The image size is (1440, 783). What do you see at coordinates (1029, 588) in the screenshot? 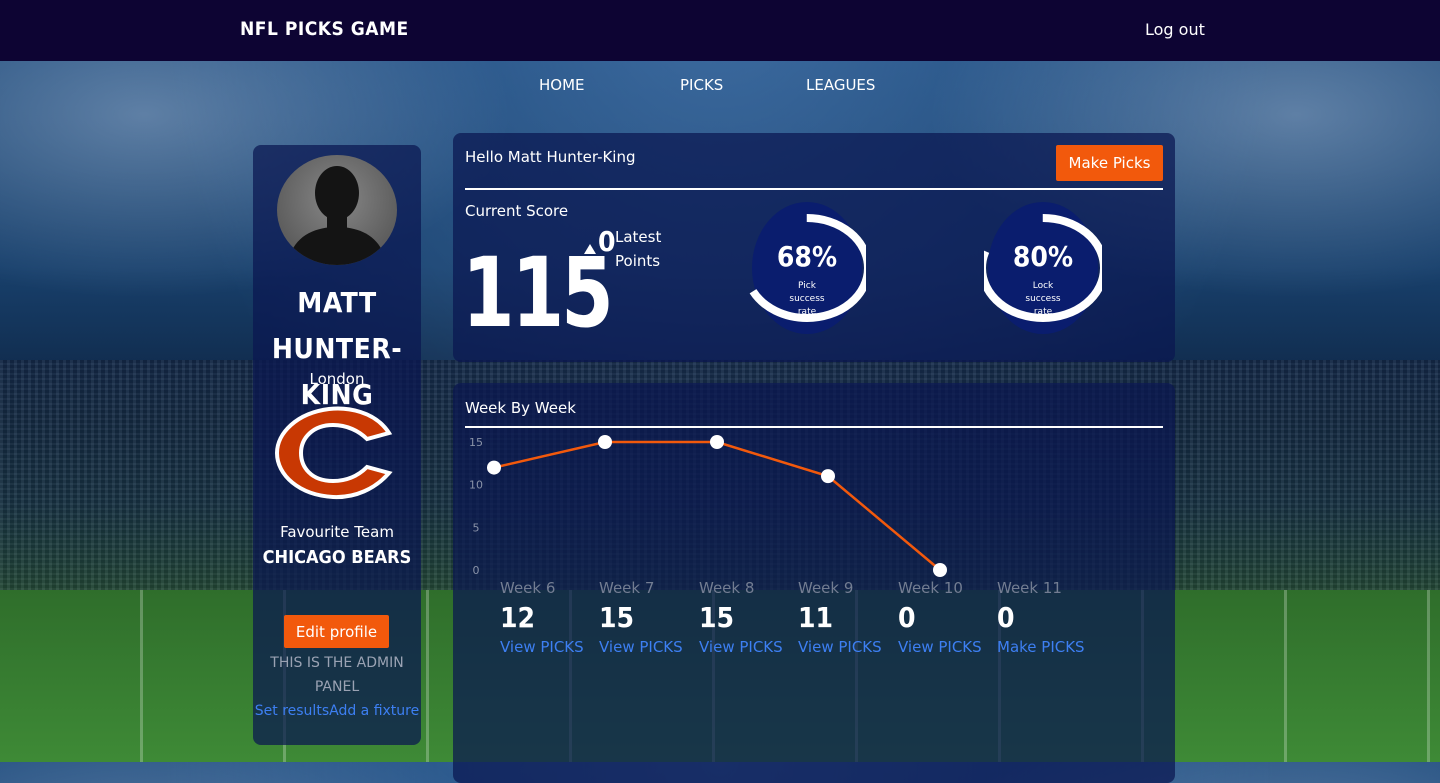
I see `week-name: Week 11` at bounding box center [1029, 588].